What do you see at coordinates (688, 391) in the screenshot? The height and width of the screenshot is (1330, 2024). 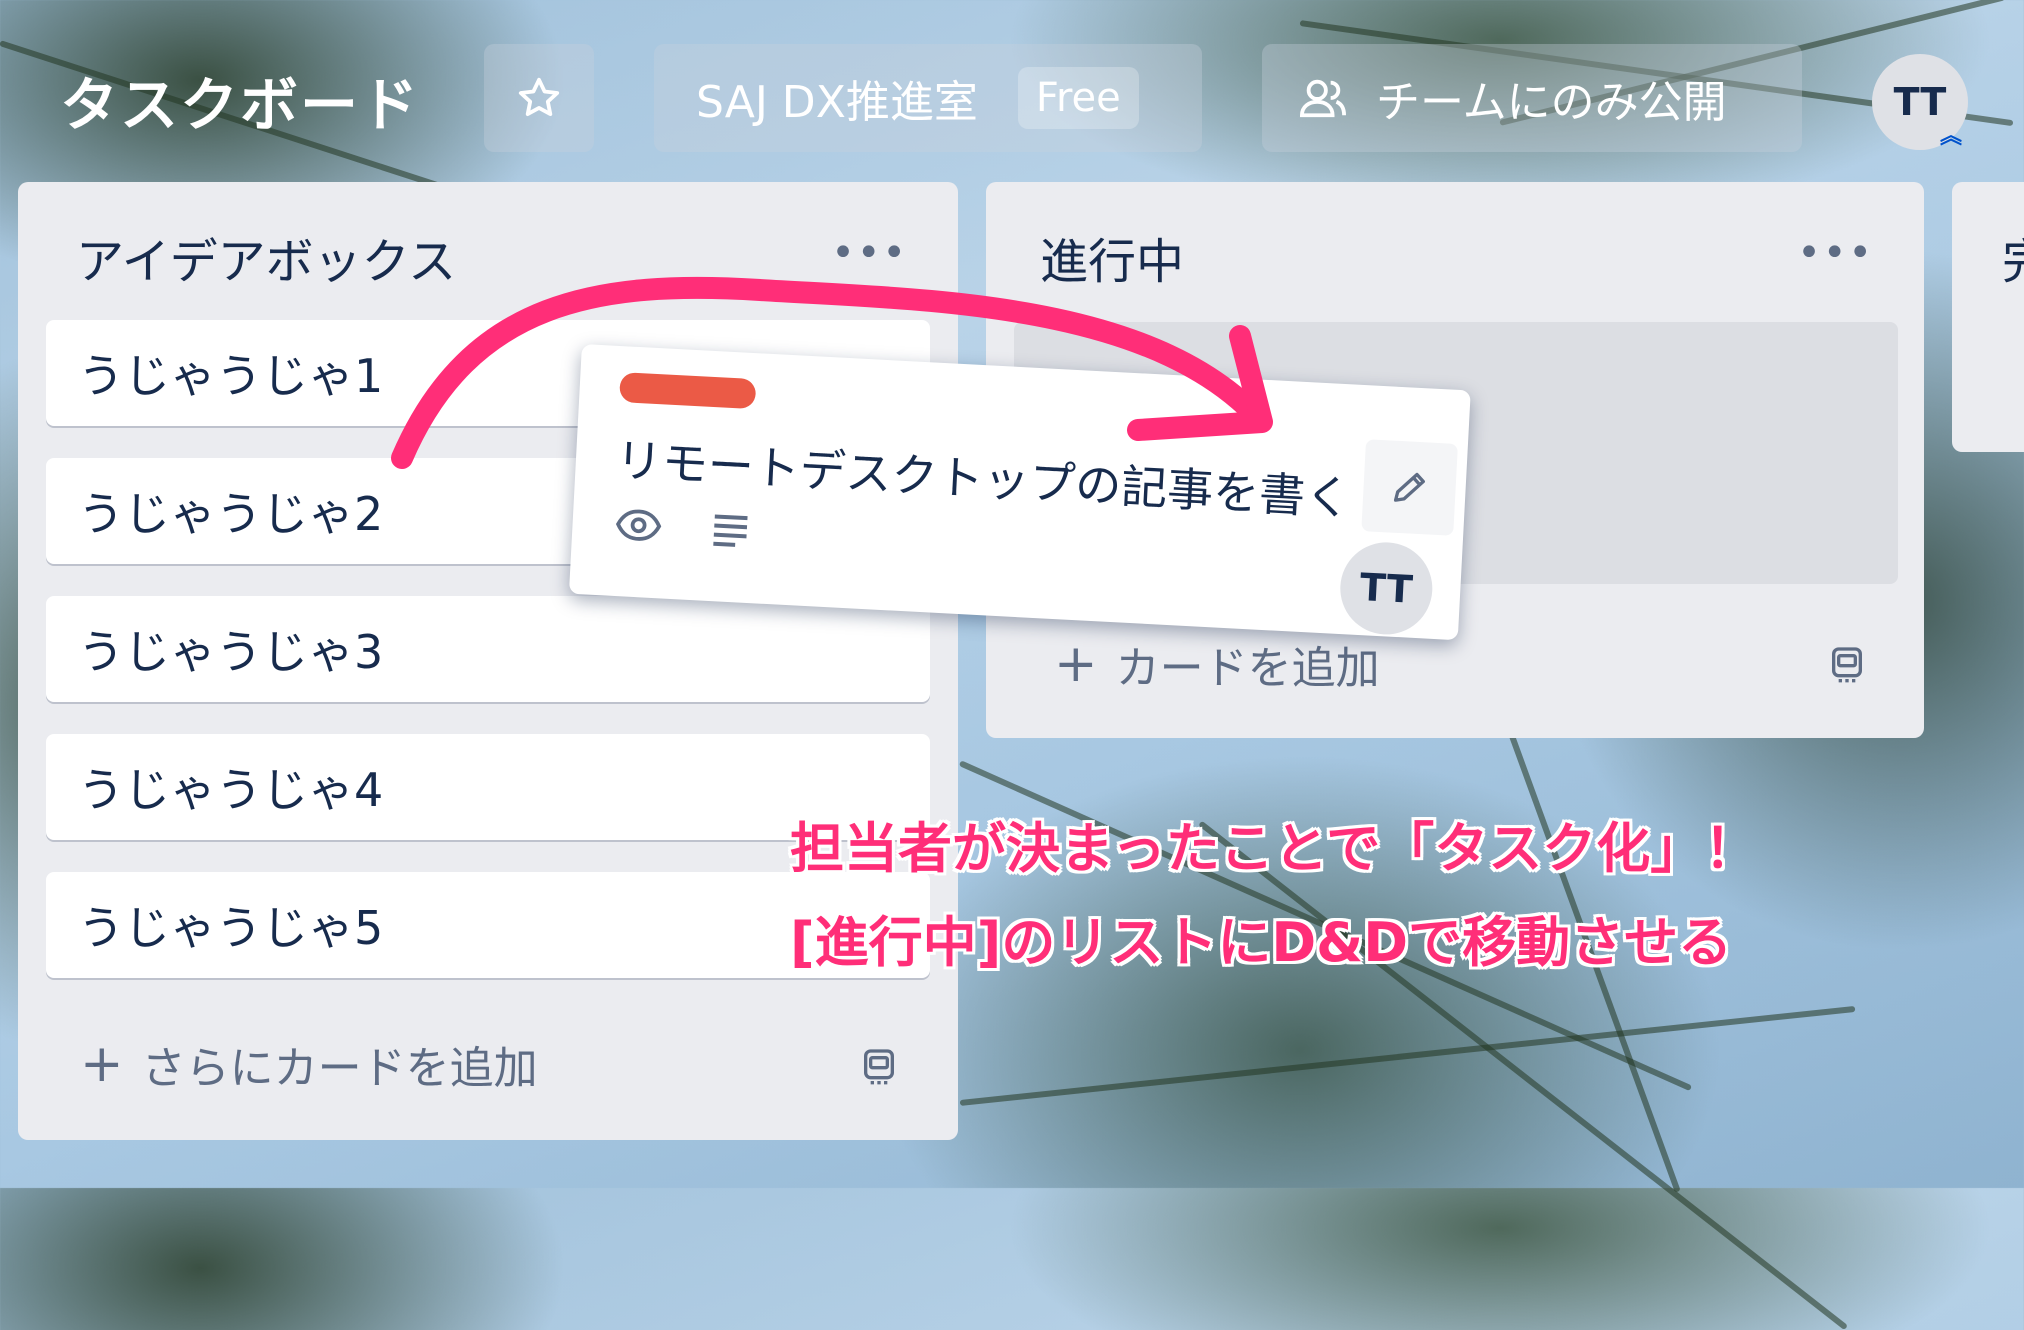 I see `card-label` at bounding box center [688, 391].